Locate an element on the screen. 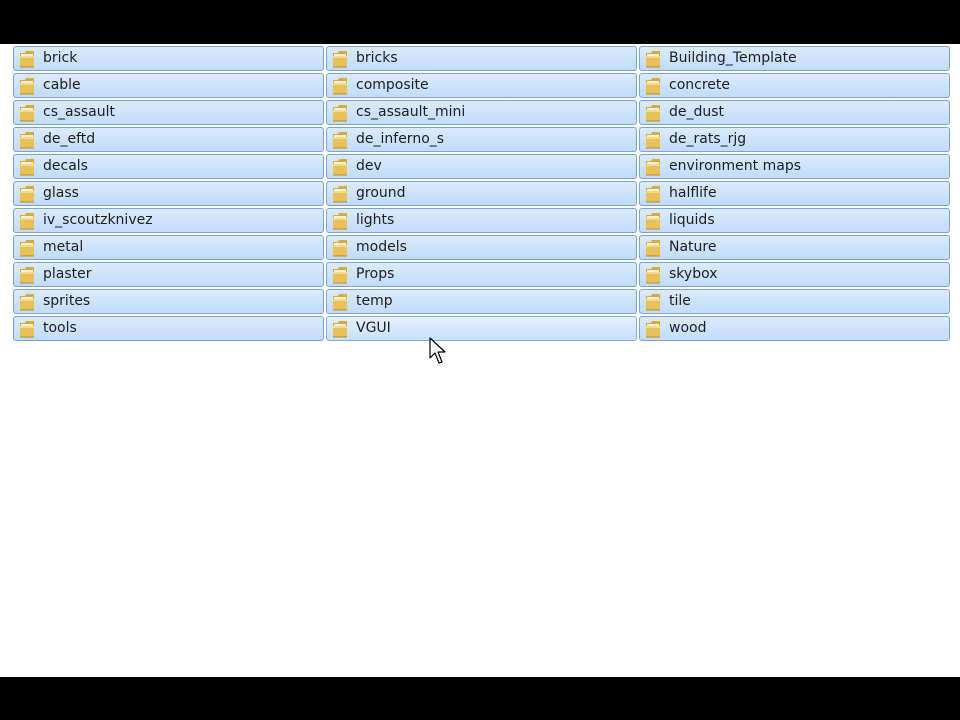 Image resolution: width=960 pixels, height=720 pixels. folder-item: skybox is located at coordinates (794, 274).